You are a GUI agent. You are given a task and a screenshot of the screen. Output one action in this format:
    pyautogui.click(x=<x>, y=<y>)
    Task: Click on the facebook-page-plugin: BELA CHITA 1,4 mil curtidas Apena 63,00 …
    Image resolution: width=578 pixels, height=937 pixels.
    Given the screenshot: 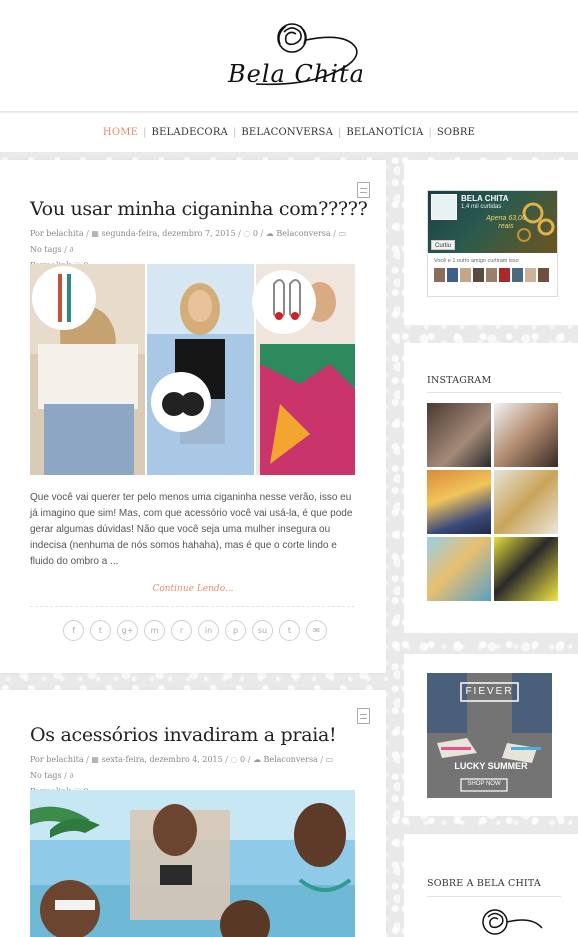 What is the action you would take?
    pyautogui.click(x=492, y=243)
    